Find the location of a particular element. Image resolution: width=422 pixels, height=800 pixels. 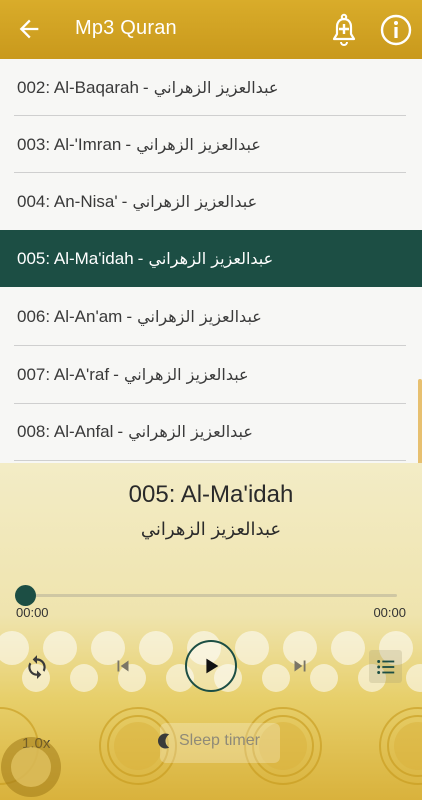

fab-shadow is located at coordinates (31, 767).